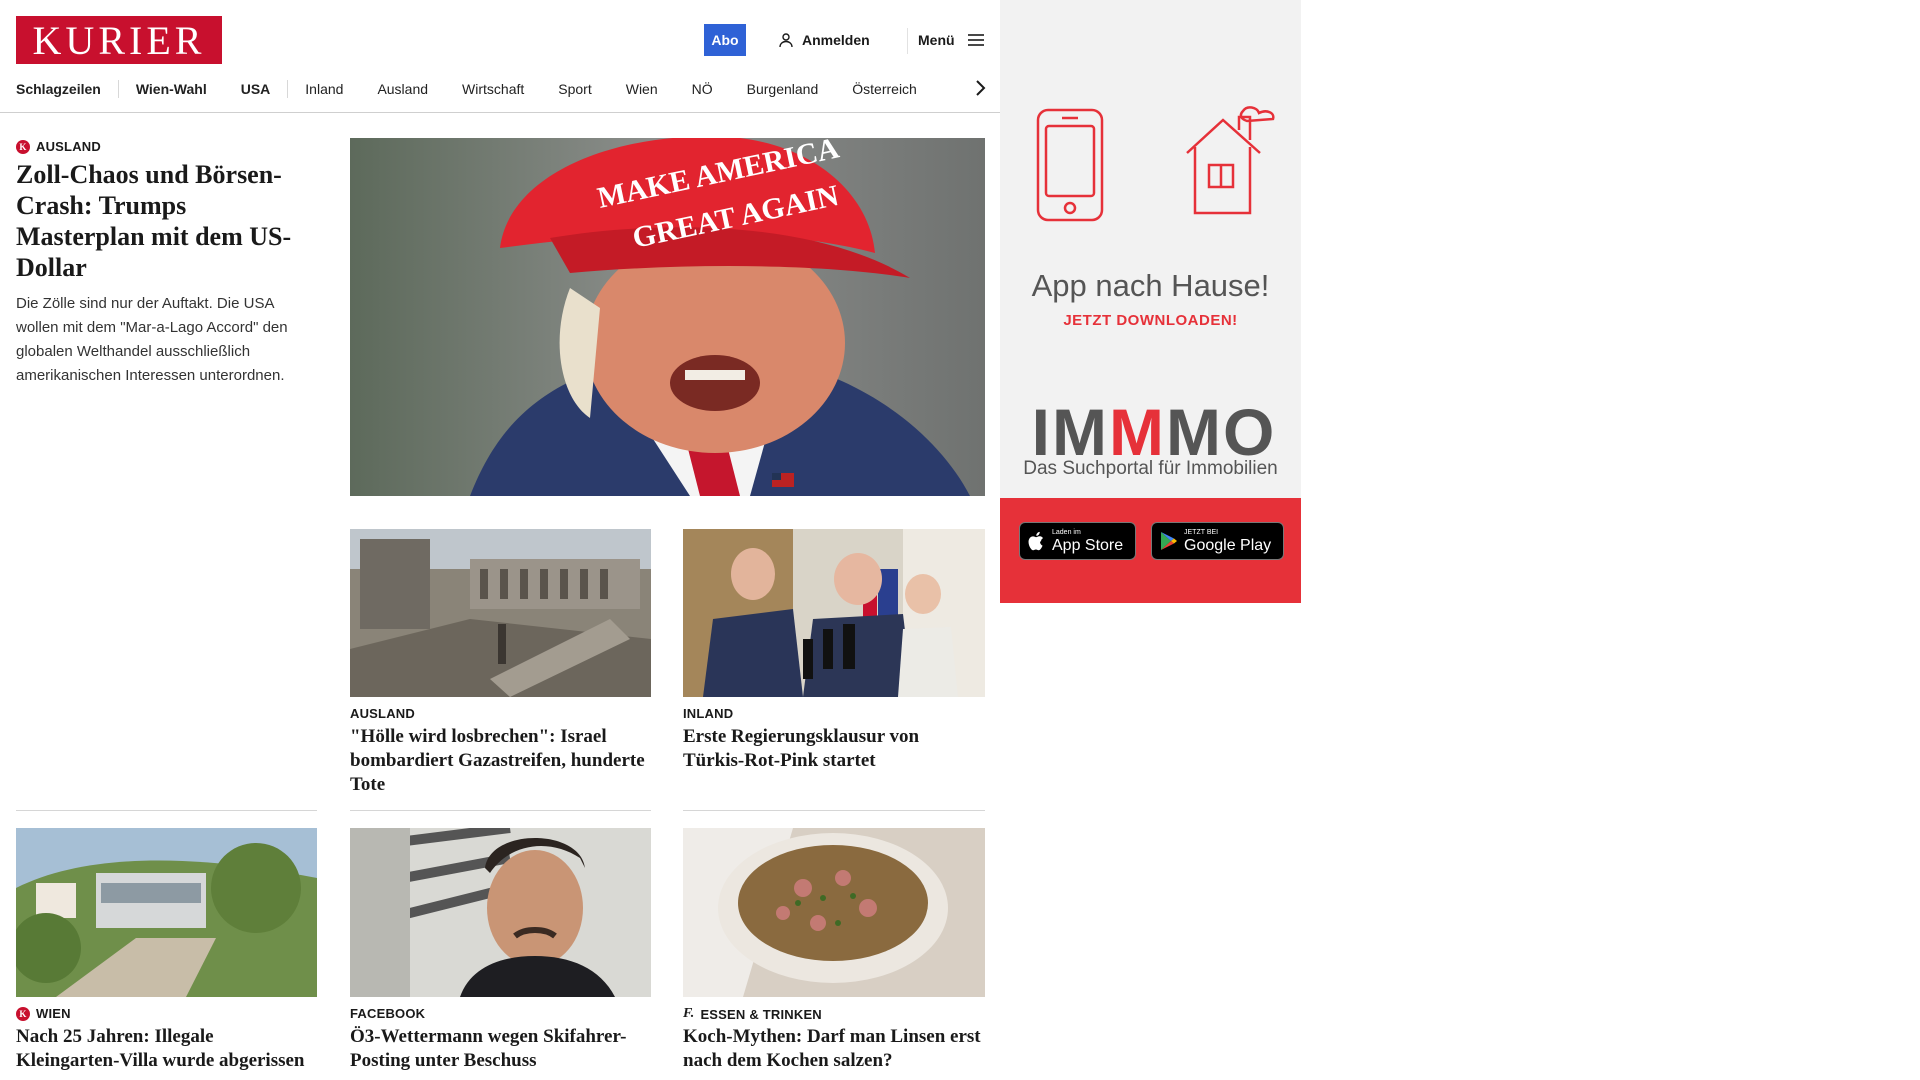 The image size is (1920, 1080). I want to click on google-play-button: JETZT BEI Google Play, so click(1217, 541).